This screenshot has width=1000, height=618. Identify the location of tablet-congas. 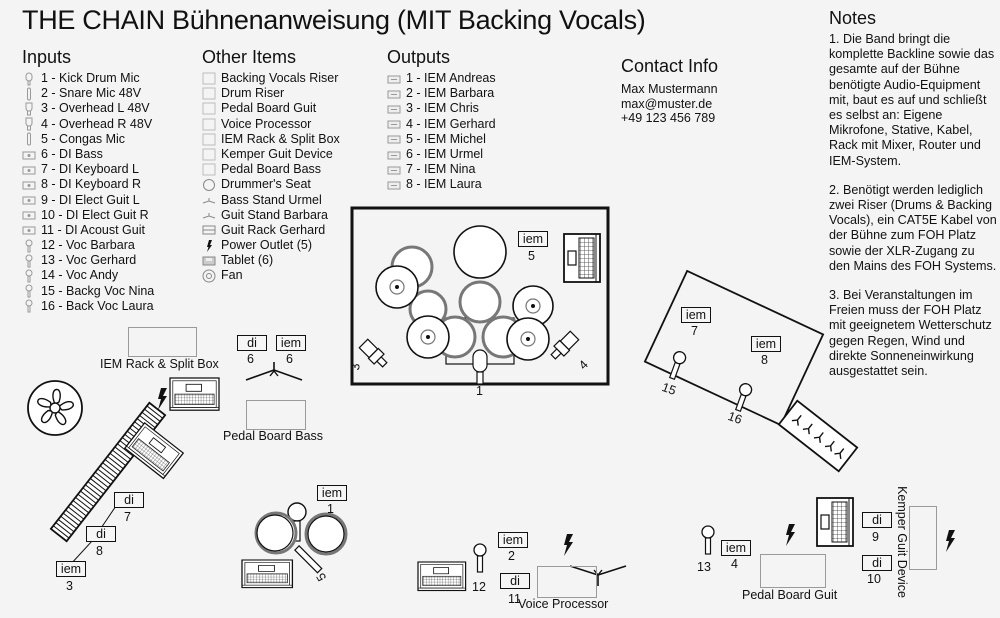
(267, 574).